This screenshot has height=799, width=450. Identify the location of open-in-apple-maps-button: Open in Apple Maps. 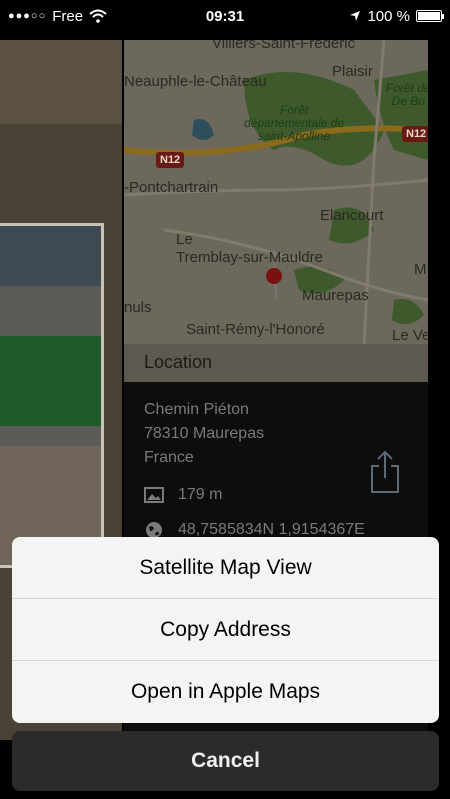
(225, 692).